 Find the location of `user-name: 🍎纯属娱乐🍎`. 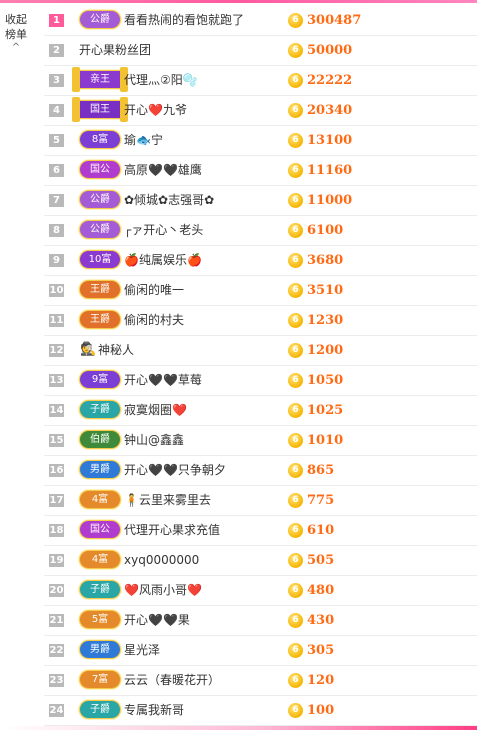

user-name: 🍎纯属娱乐🍎 is located at coordinates (163, 260).